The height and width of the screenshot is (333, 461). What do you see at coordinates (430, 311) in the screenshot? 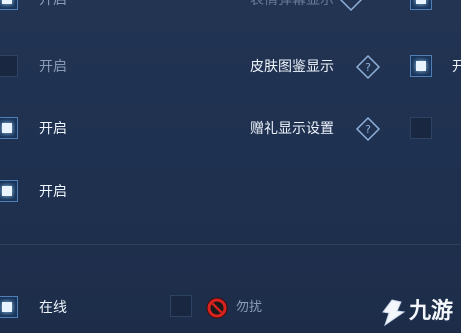
I see `watermark-text: 九游` at bounding box center [430, 311].